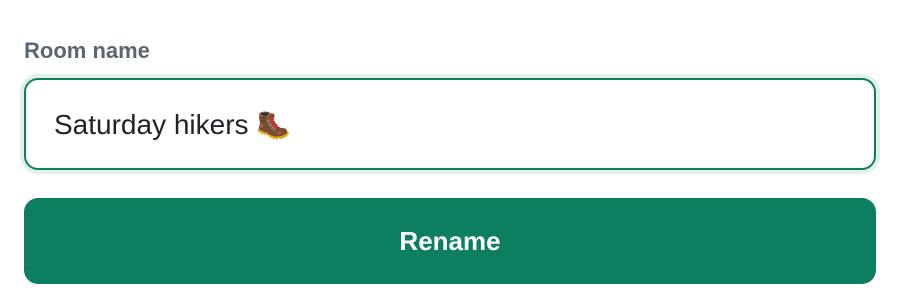  I want to click on room-name-label: Room name, so click(87, 50).